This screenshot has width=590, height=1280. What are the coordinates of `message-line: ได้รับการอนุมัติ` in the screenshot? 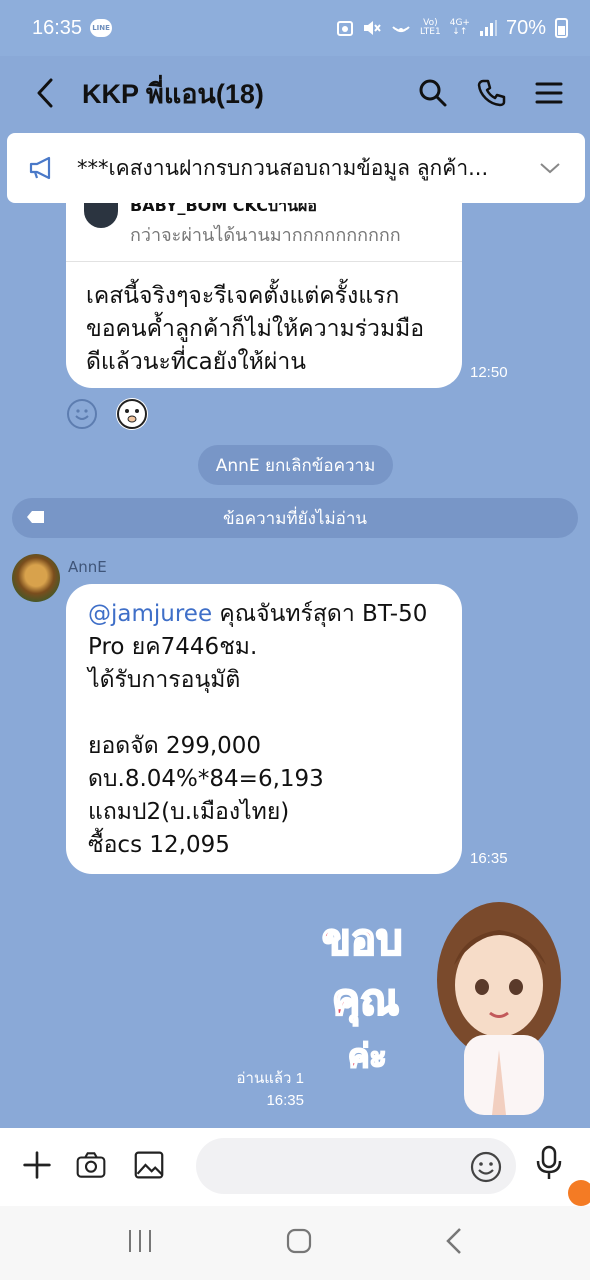 It's located at (164, 680).